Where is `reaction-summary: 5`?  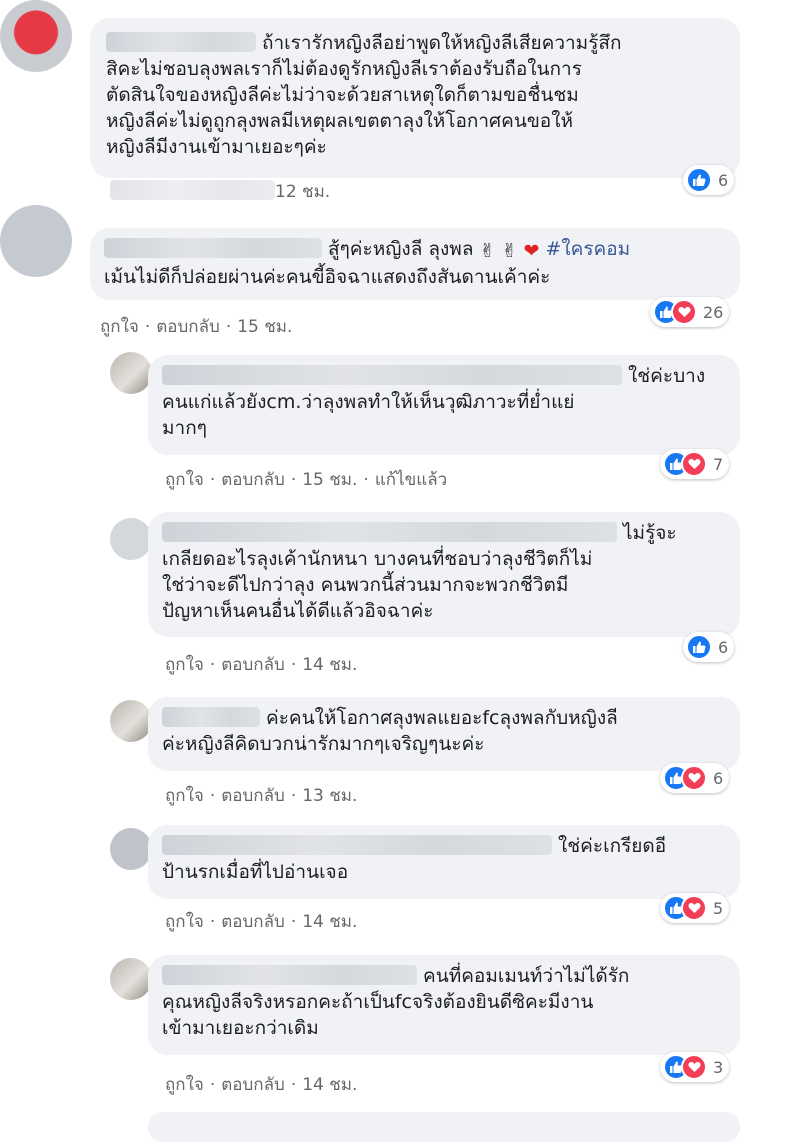
reaction-summary: 5 is located at coordinates (695, 908).